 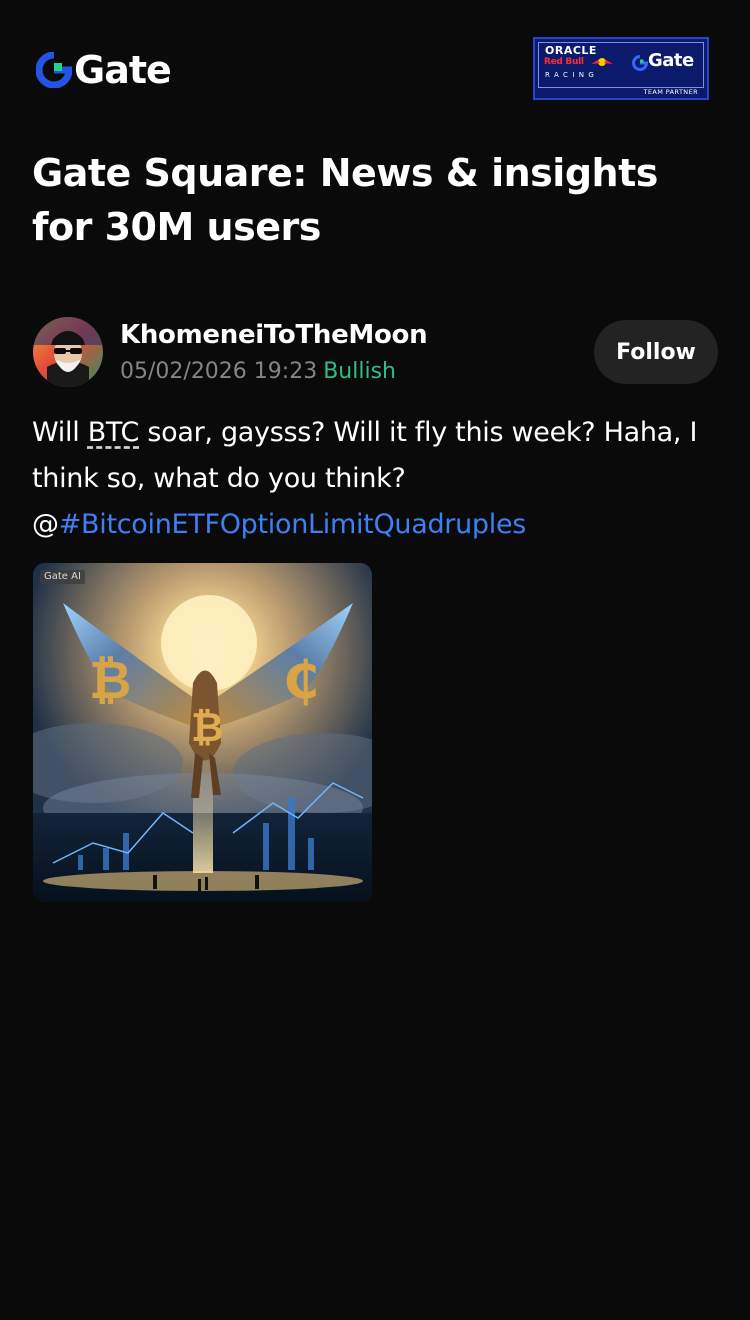 I want to click on post-image: ₿ ₵ ₿ Gate AI, so click(x=202, y=732).